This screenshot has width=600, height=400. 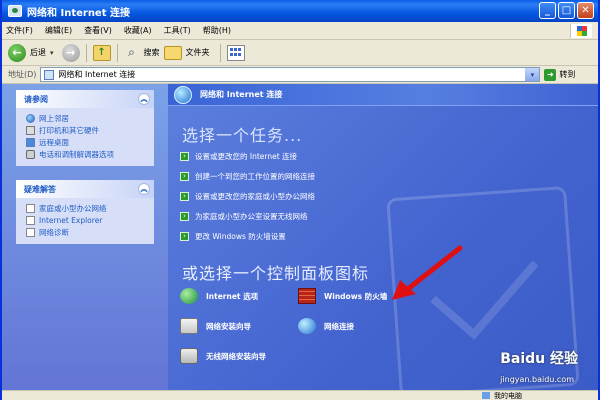 What do you see at coordinates (502, 395) in the screenshot?
I see `status-zone: 我的电脑` at bounding box center [502, 395].